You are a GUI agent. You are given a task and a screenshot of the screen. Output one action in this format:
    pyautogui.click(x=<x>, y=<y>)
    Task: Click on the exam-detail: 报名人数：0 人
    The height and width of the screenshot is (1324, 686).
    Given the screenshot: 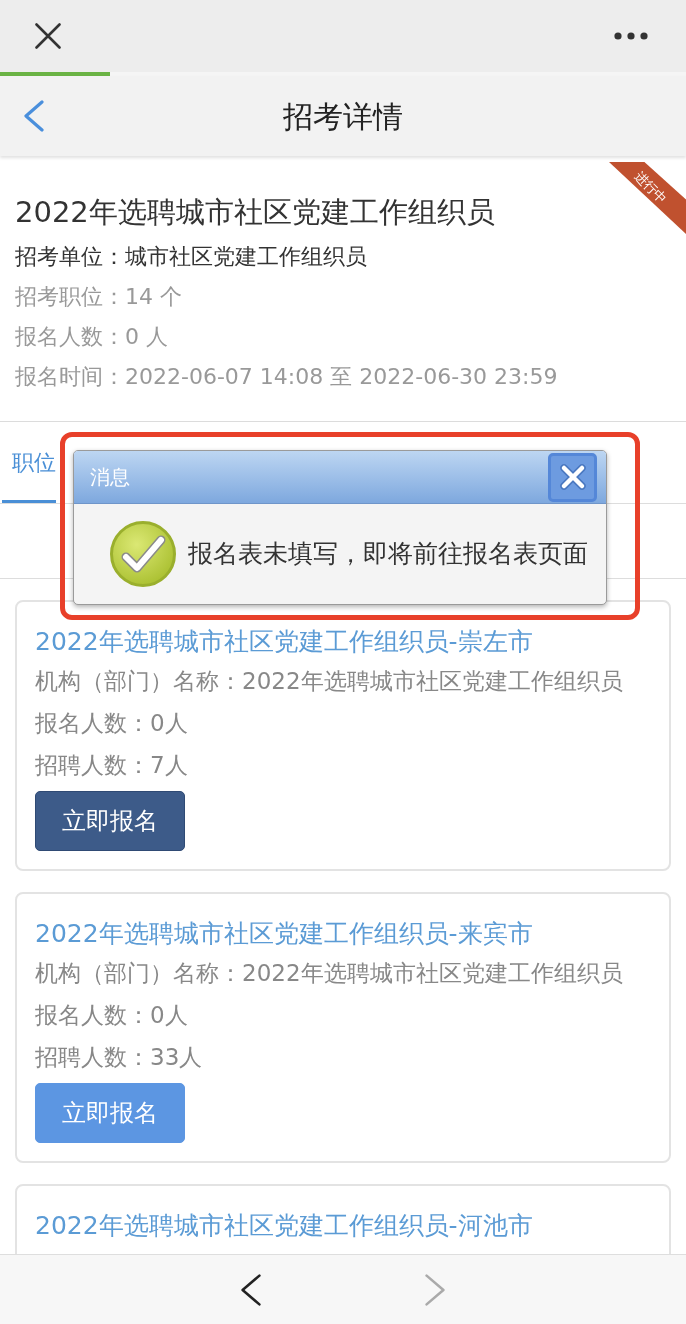 What is the action you would take?
    pyautogui.click(x=91, y=337)
    